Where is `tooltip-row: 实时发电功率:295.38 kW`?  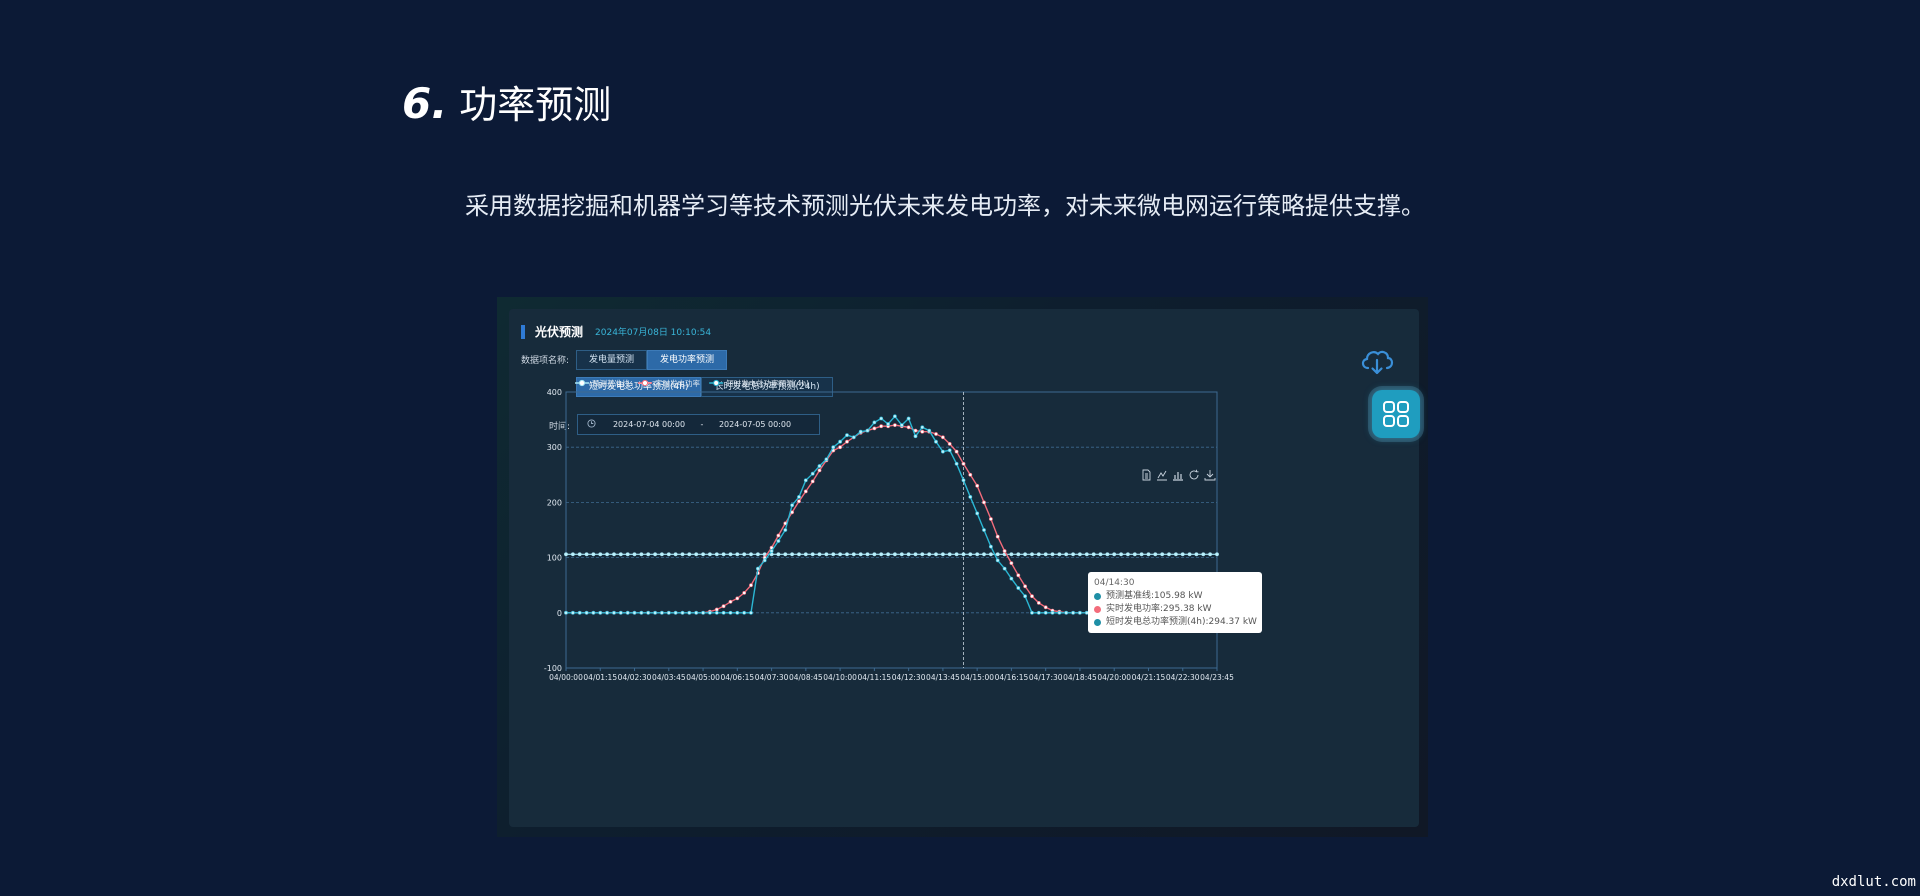 tooltip-row: 实时发电功率:295.38 kW is located at coordinates (1175, 609).